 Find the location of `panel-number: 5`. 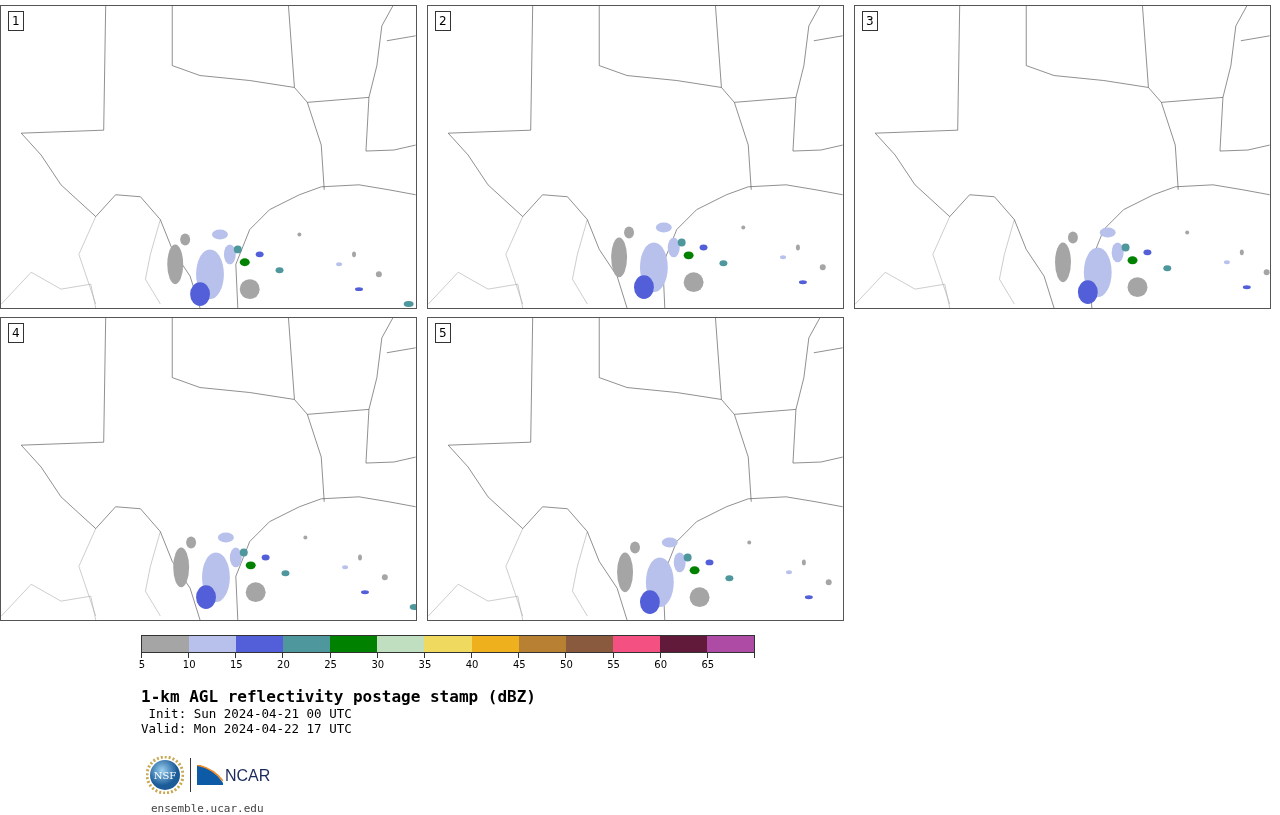

panel-number: 5 is located at coordinates (443, 333).